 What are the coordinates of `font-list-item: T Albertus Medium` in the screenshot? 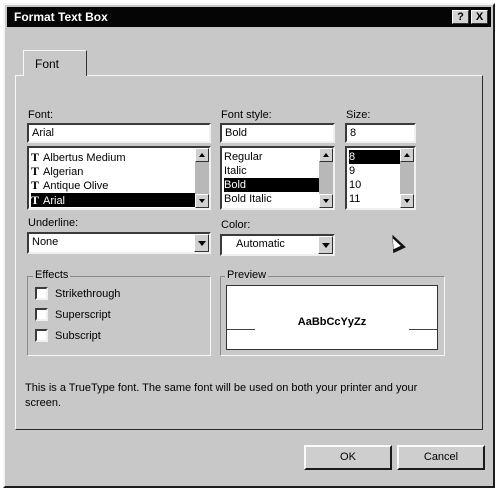 It's located at (78, 157).